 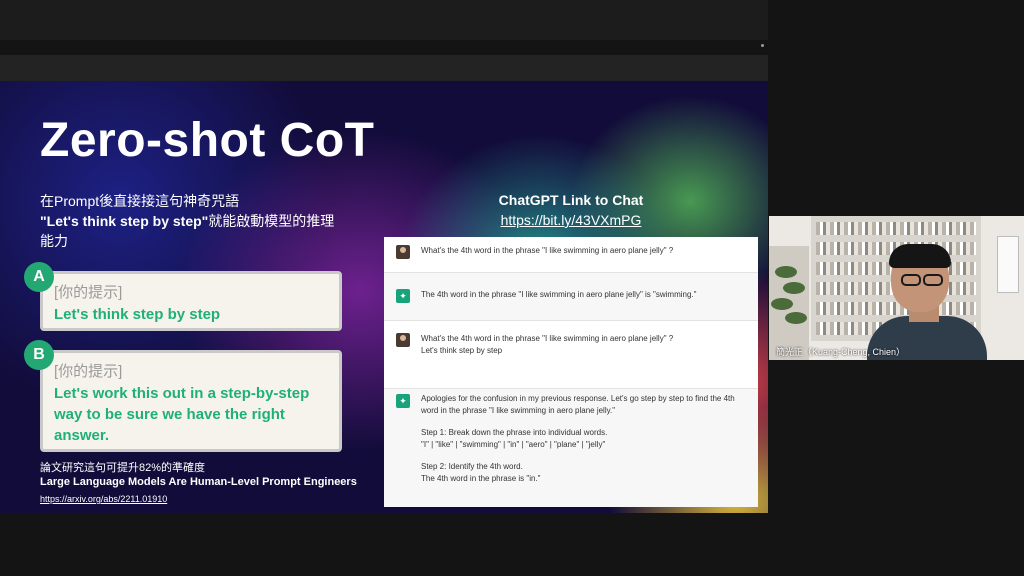 What do you see at coordinates (571, 200) in the screenshot?
I see `chat-heading: ChatGPT Link to Chat` at bounding box center [571, 200].